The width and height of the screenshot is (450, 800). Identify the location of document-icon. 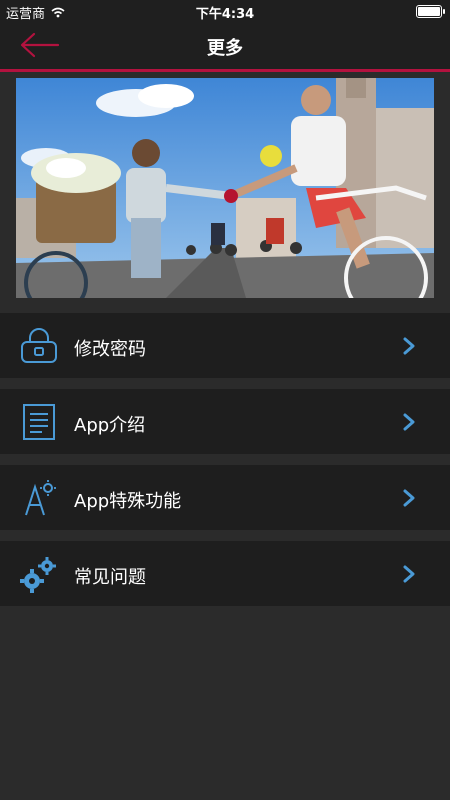
(39, 422).